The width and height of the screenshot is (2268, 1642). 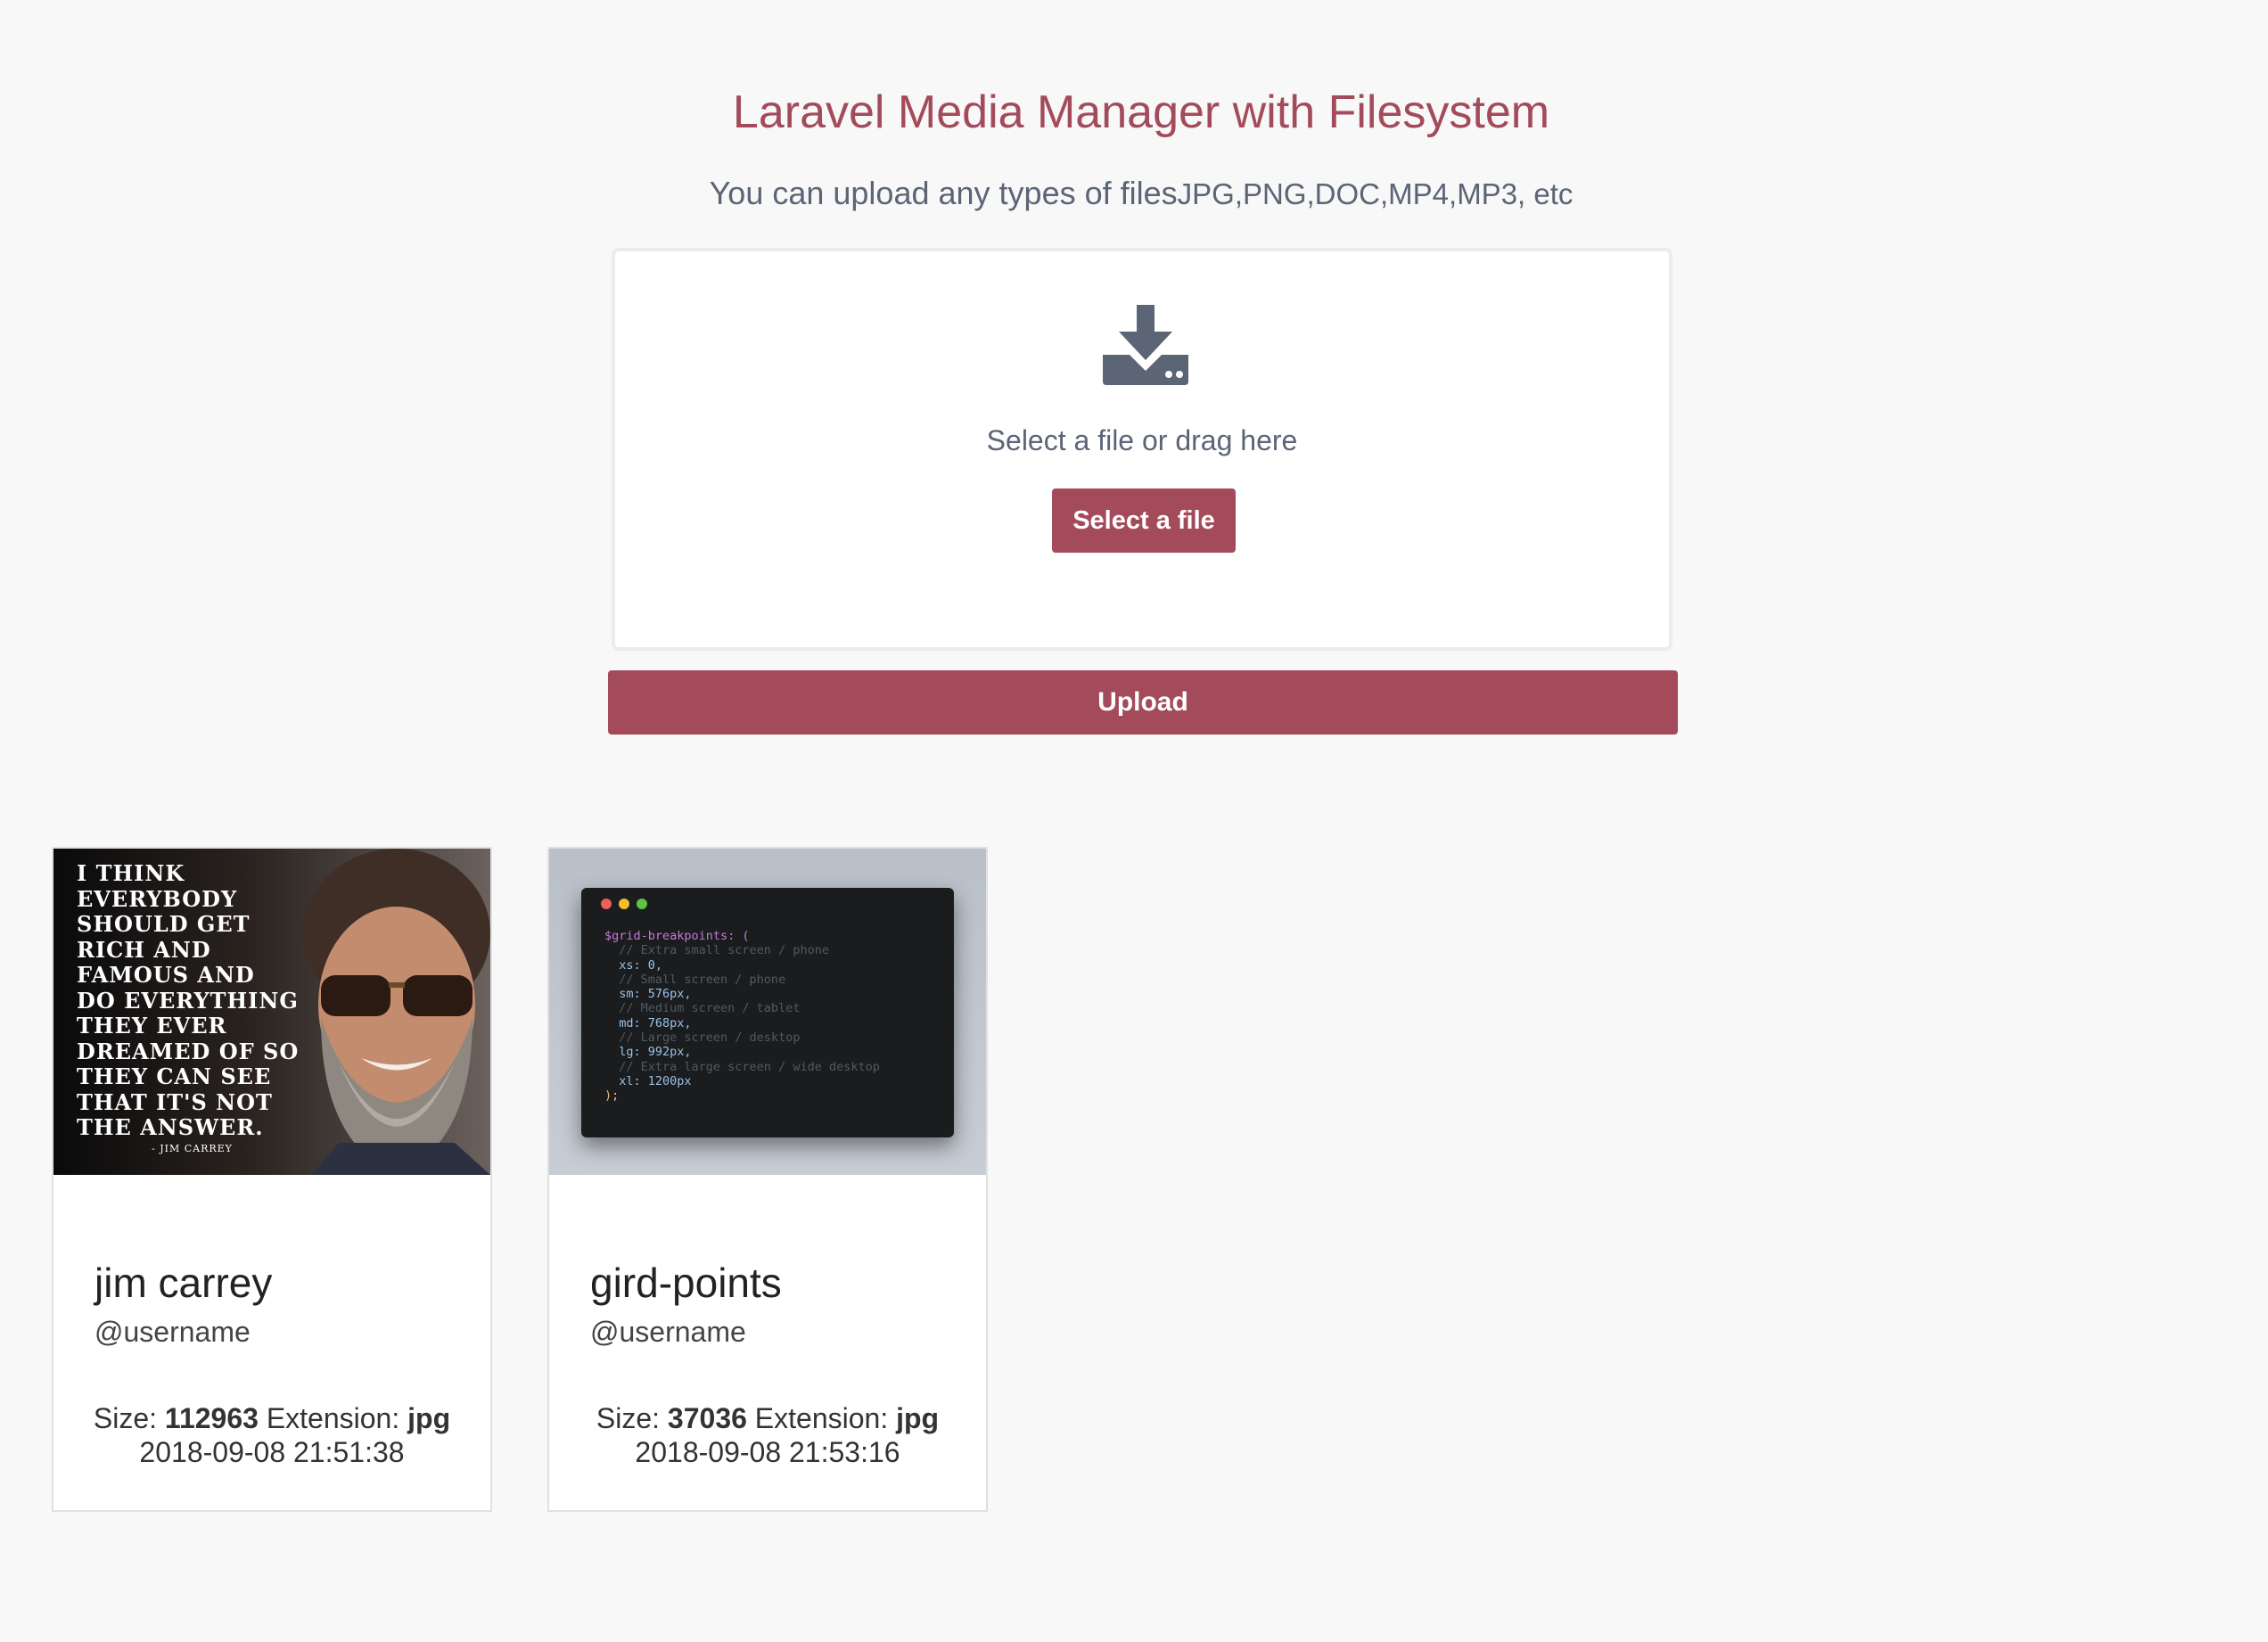 What do you see at coordinates (633, 965) in the screenshot?
I see `code-line: xs: 0,` at bounding box center [633, 965].